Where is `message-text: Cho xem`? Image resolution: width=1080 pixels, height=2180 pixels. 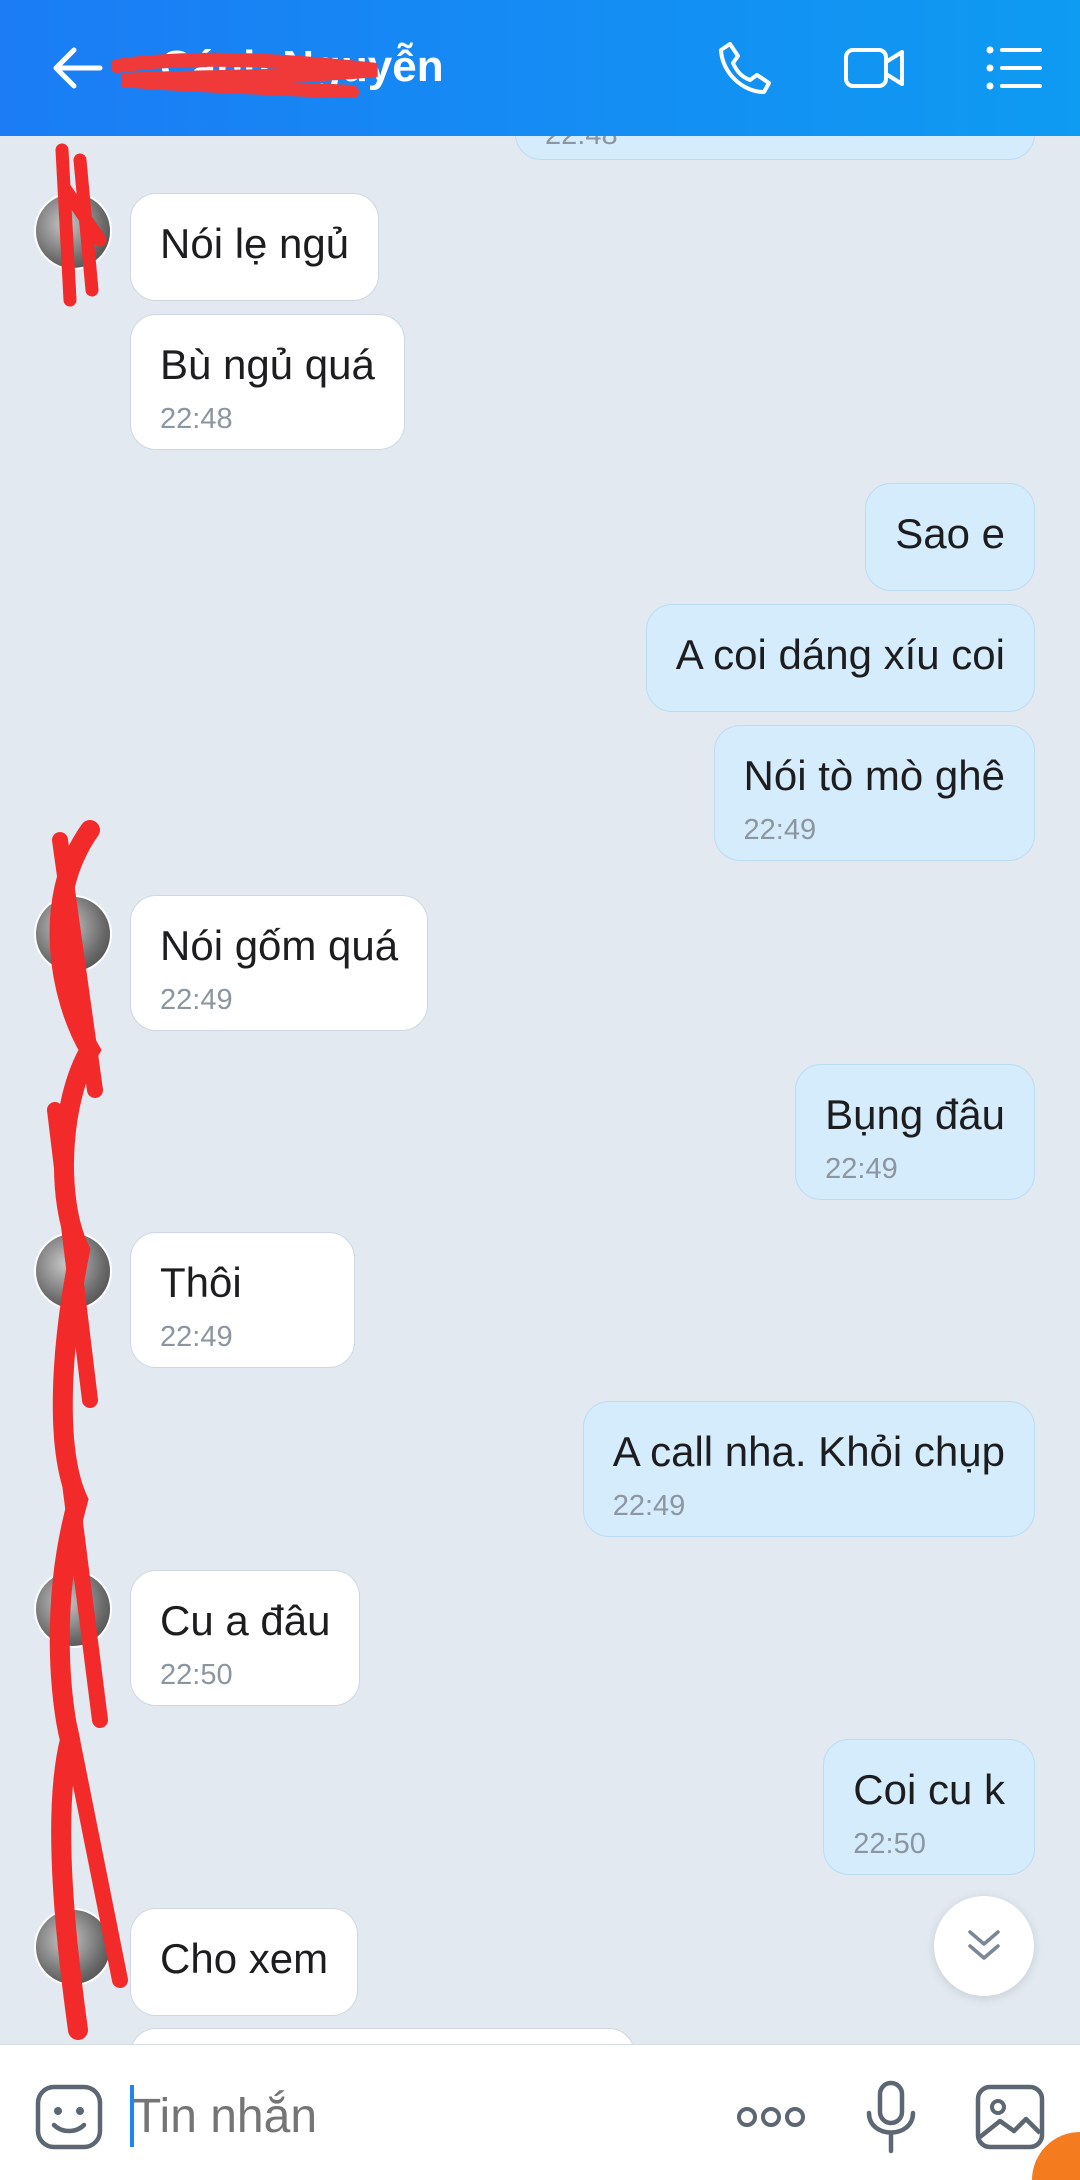 message-text: Cho xem is located at coordinates (244, 1958).